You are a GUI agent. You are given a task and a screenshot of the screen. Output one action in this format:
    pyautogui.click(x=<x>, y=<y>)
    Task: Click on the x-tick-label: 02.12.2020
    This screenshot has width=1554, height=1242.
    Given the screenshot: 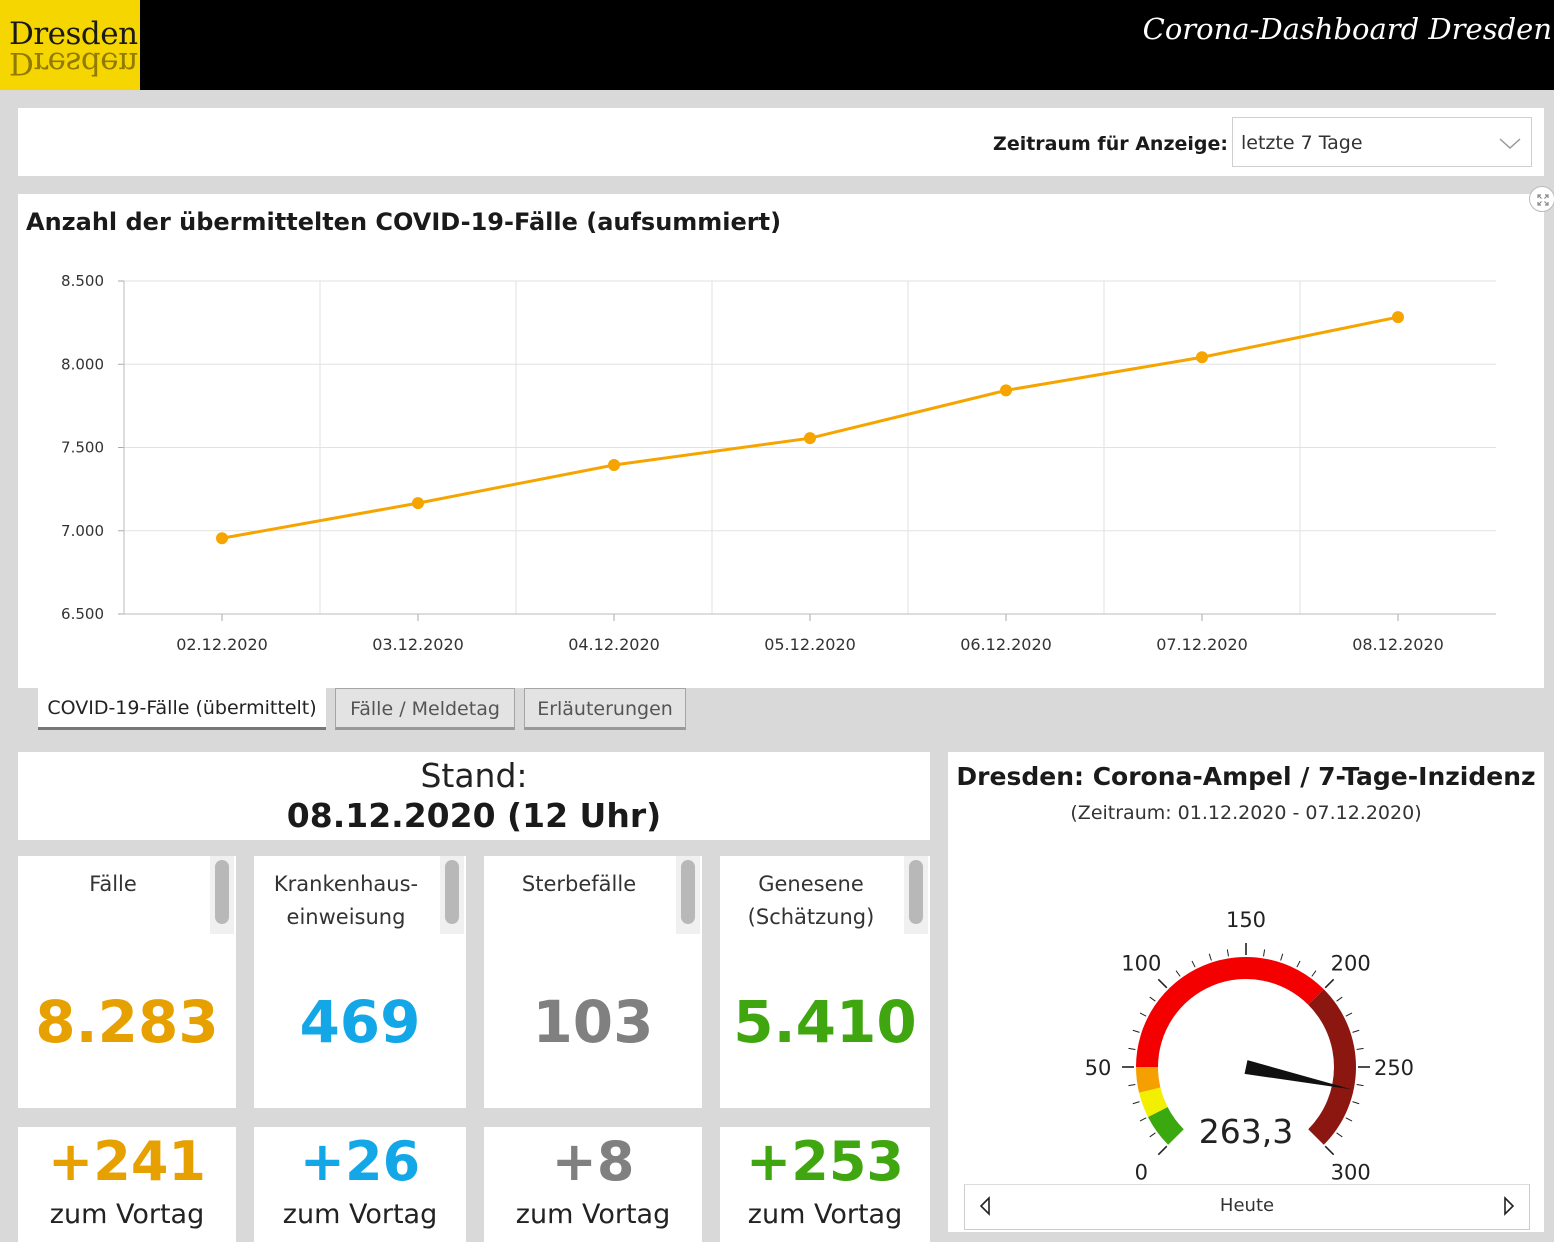 What is the action you would take?
    pyautogui.click(x=222, y=644)
    